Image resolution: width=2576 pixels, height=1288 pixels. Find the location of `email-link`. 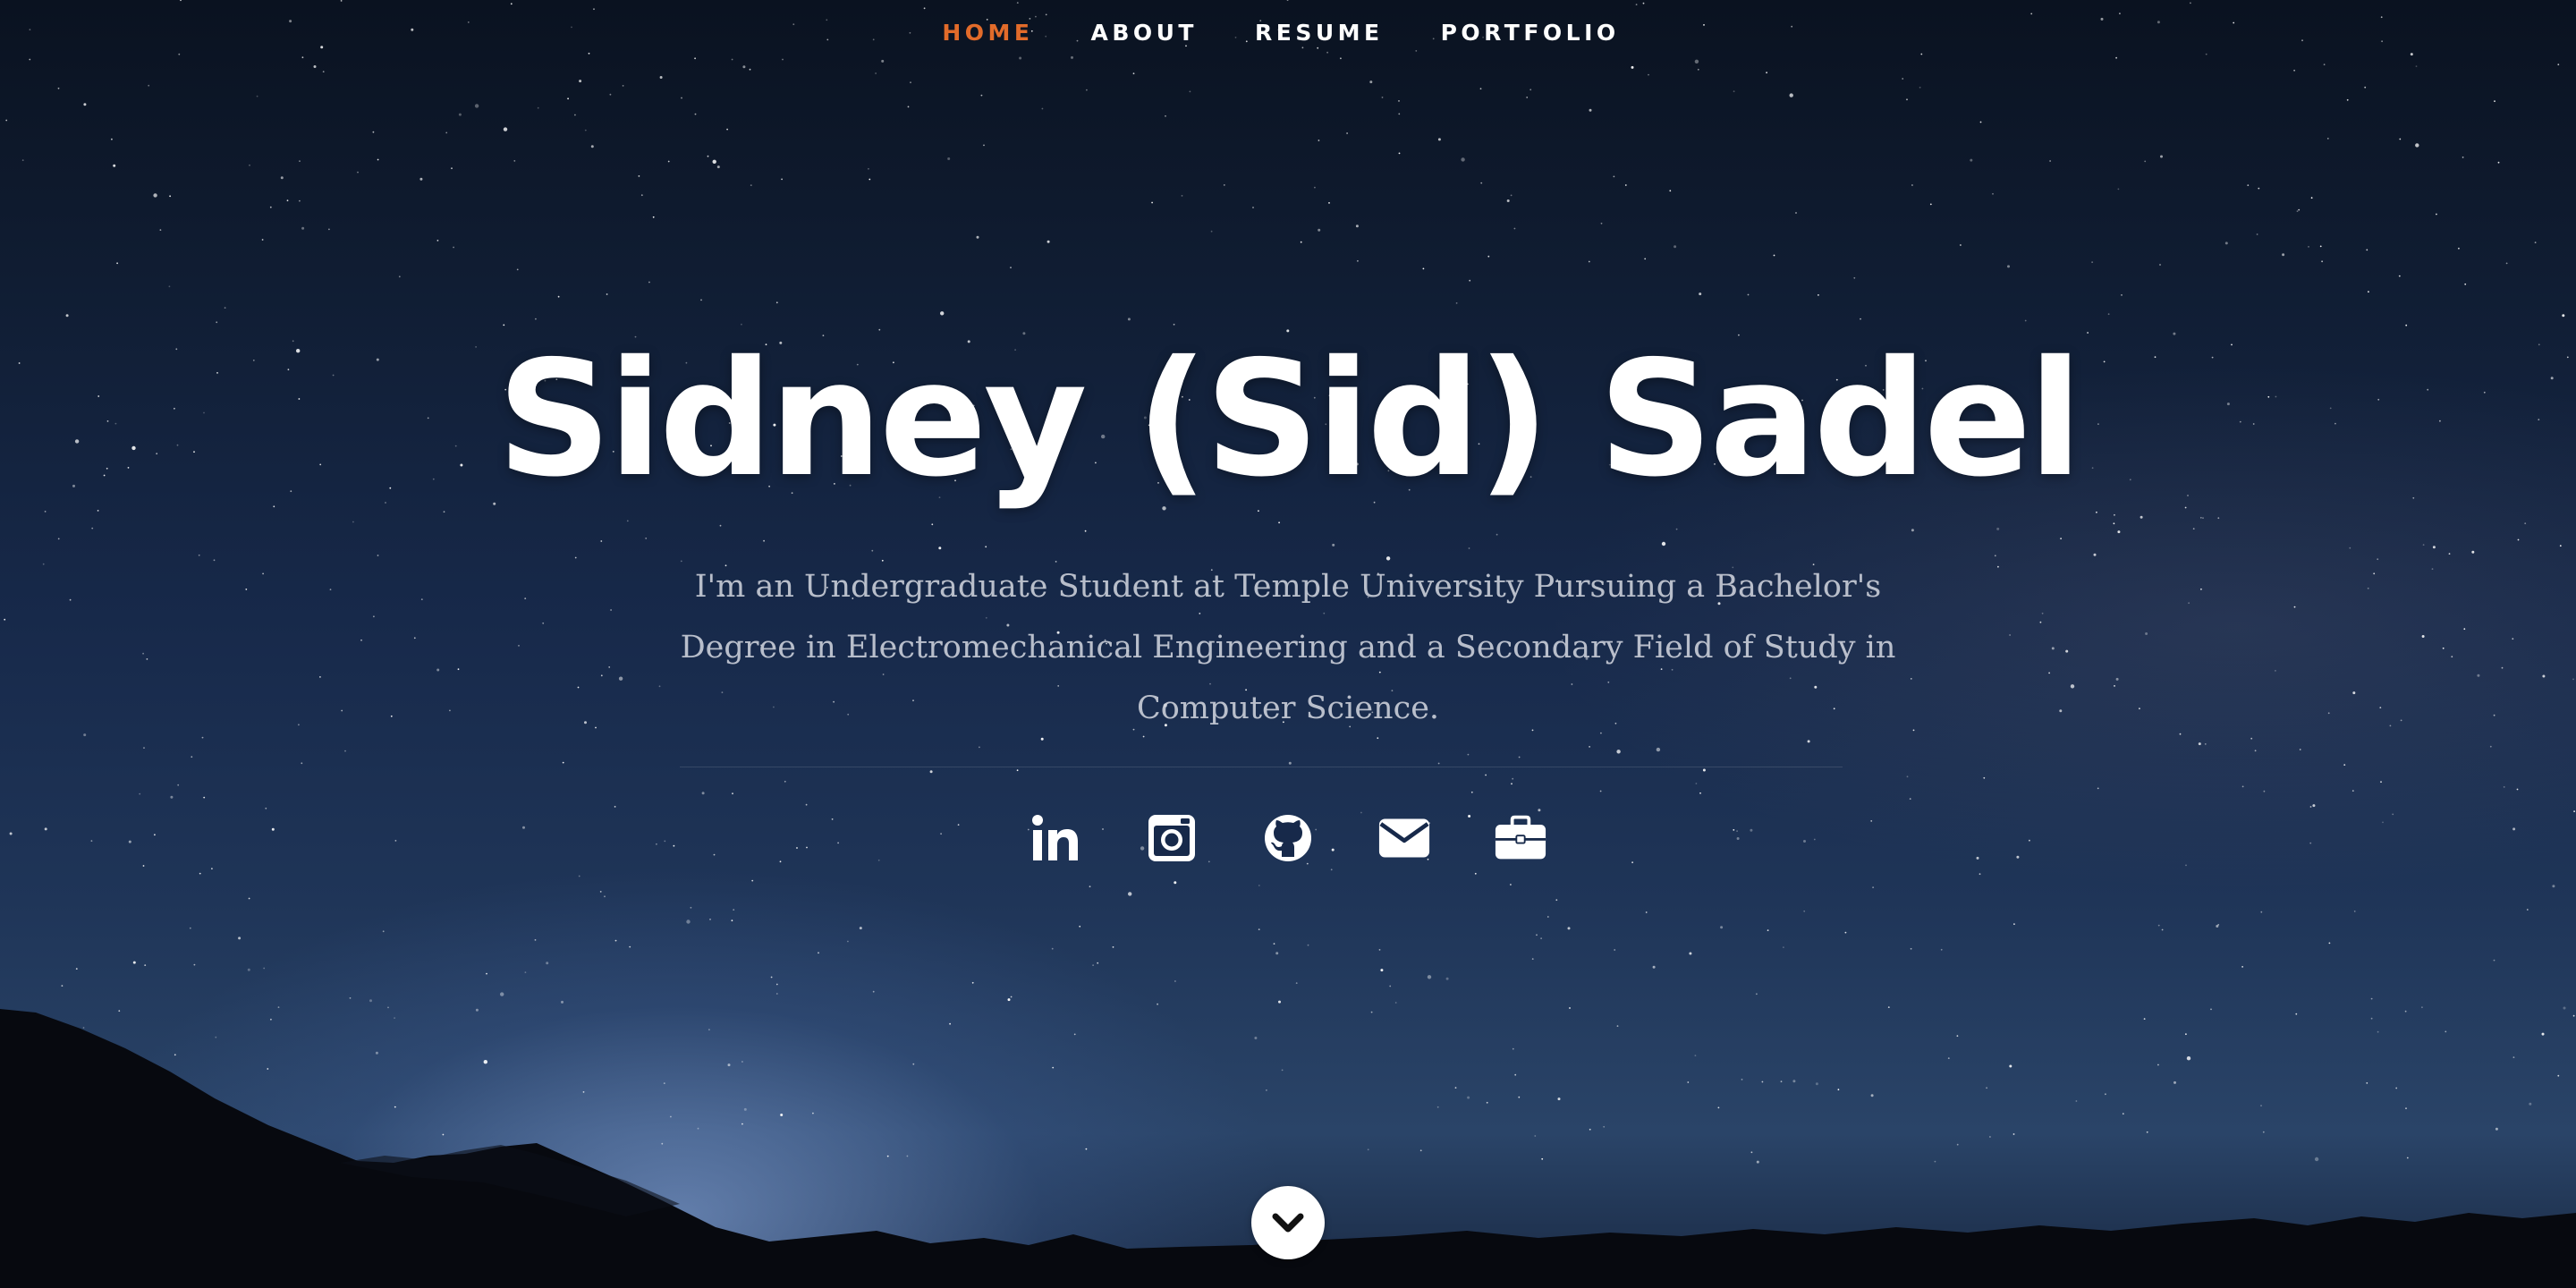

email-link is located at coordinates (1404, 838).